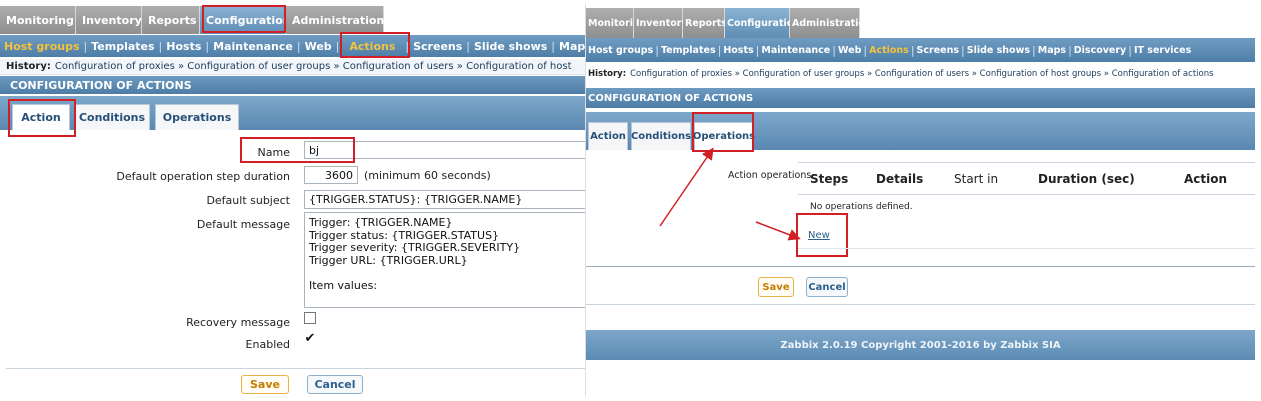  I want to click on ops-header-line, so click(1026, 194).